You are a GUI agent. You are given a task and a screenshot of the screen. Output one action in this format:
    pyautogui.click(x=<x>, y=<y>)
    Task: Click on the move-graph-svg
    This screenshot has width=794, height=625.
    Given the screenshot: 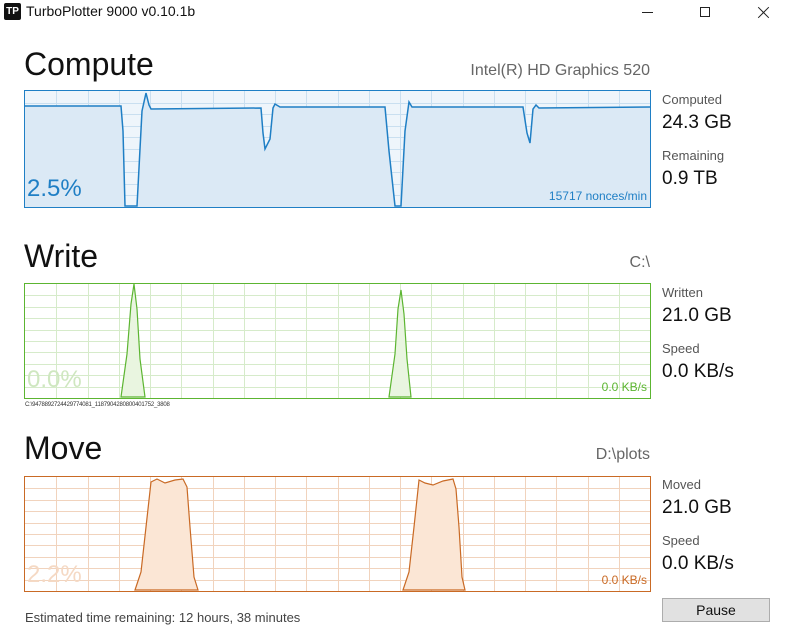 What is the action you would take?
    pyautogui.click(x=337, y=534)
    